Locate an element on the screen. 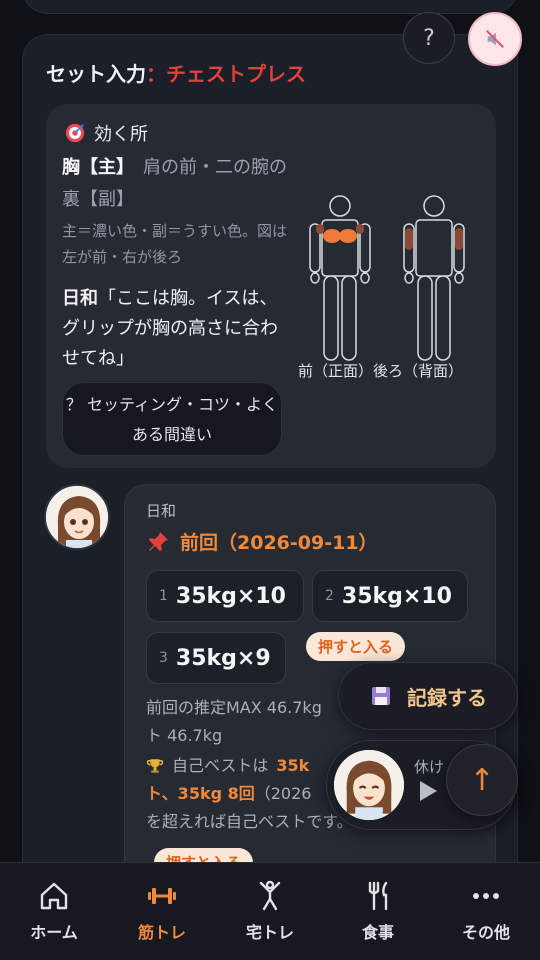 This screenshot has height=960, width=540. triceps-right is located at coordinates (459, 239).